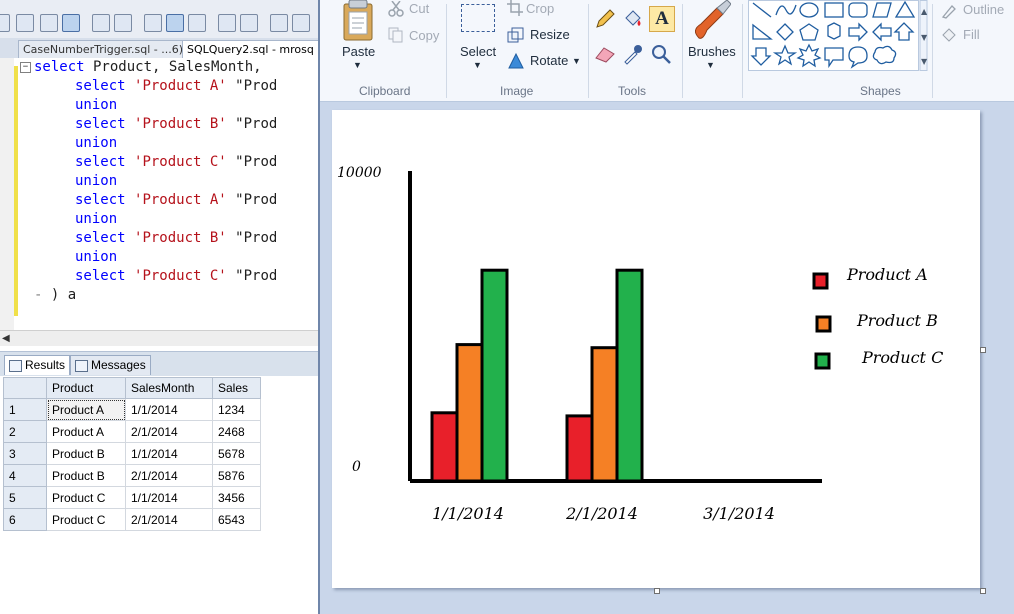 The width and height of the screenshot is (1014, 614). Describe the element at coordinates (424, 35) in the screenshot. I see `copy-button: Copy` at that location.